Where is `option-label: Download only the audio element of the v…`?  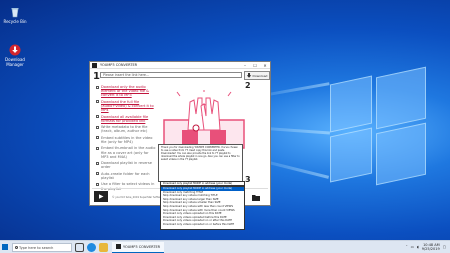 option-label: Download only the audio element of the v… is located at coordinates (125, 91).